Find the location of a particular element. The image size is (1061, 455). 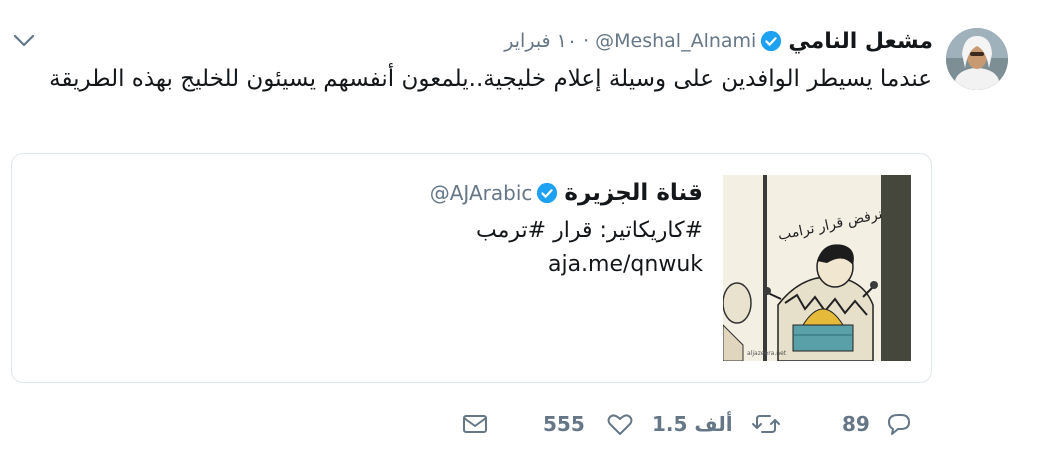

tweet-actions: 89 1.5 ألف 555 is located at coordinates (530, 424).